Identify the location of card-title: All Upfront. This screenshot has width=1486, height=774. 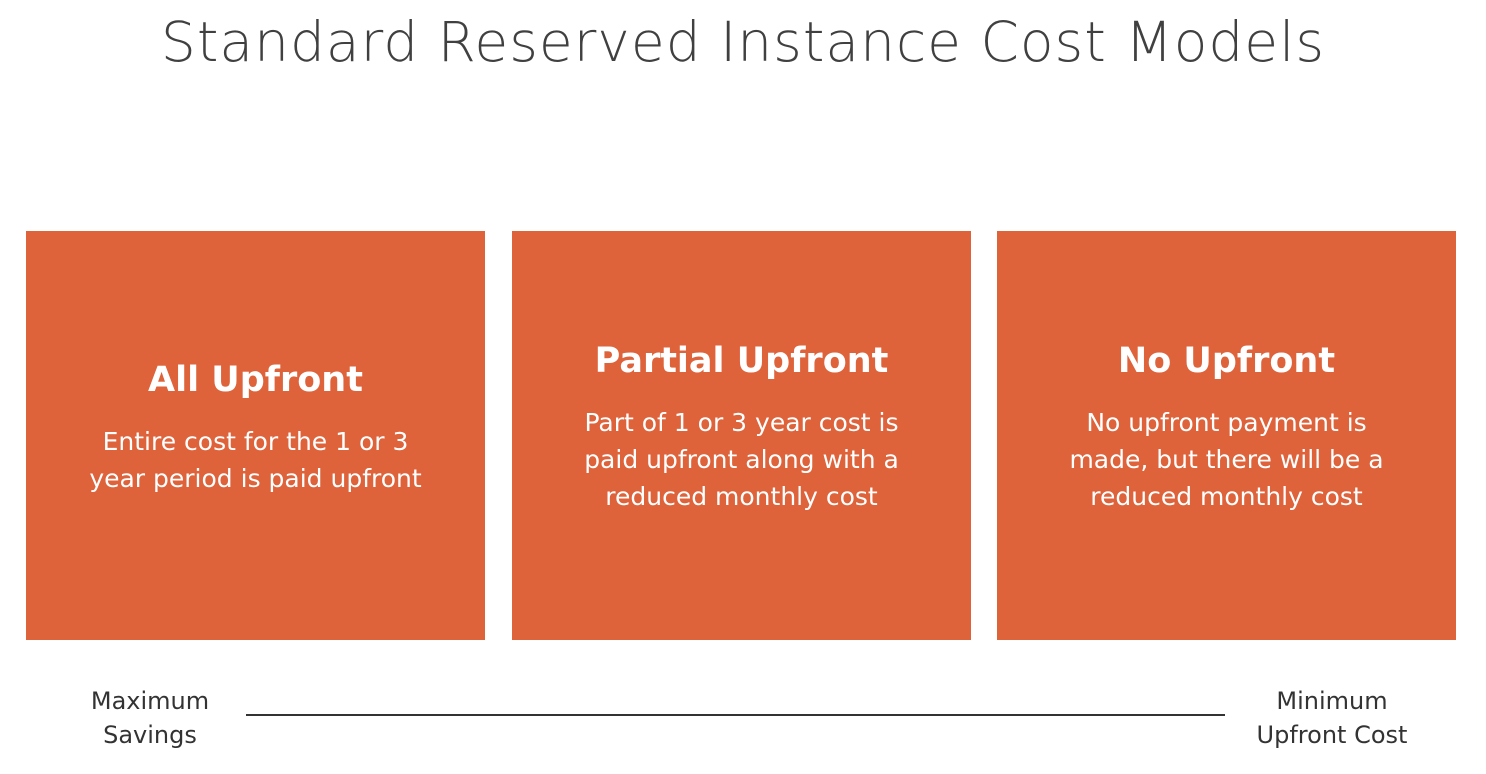
(255, 380).